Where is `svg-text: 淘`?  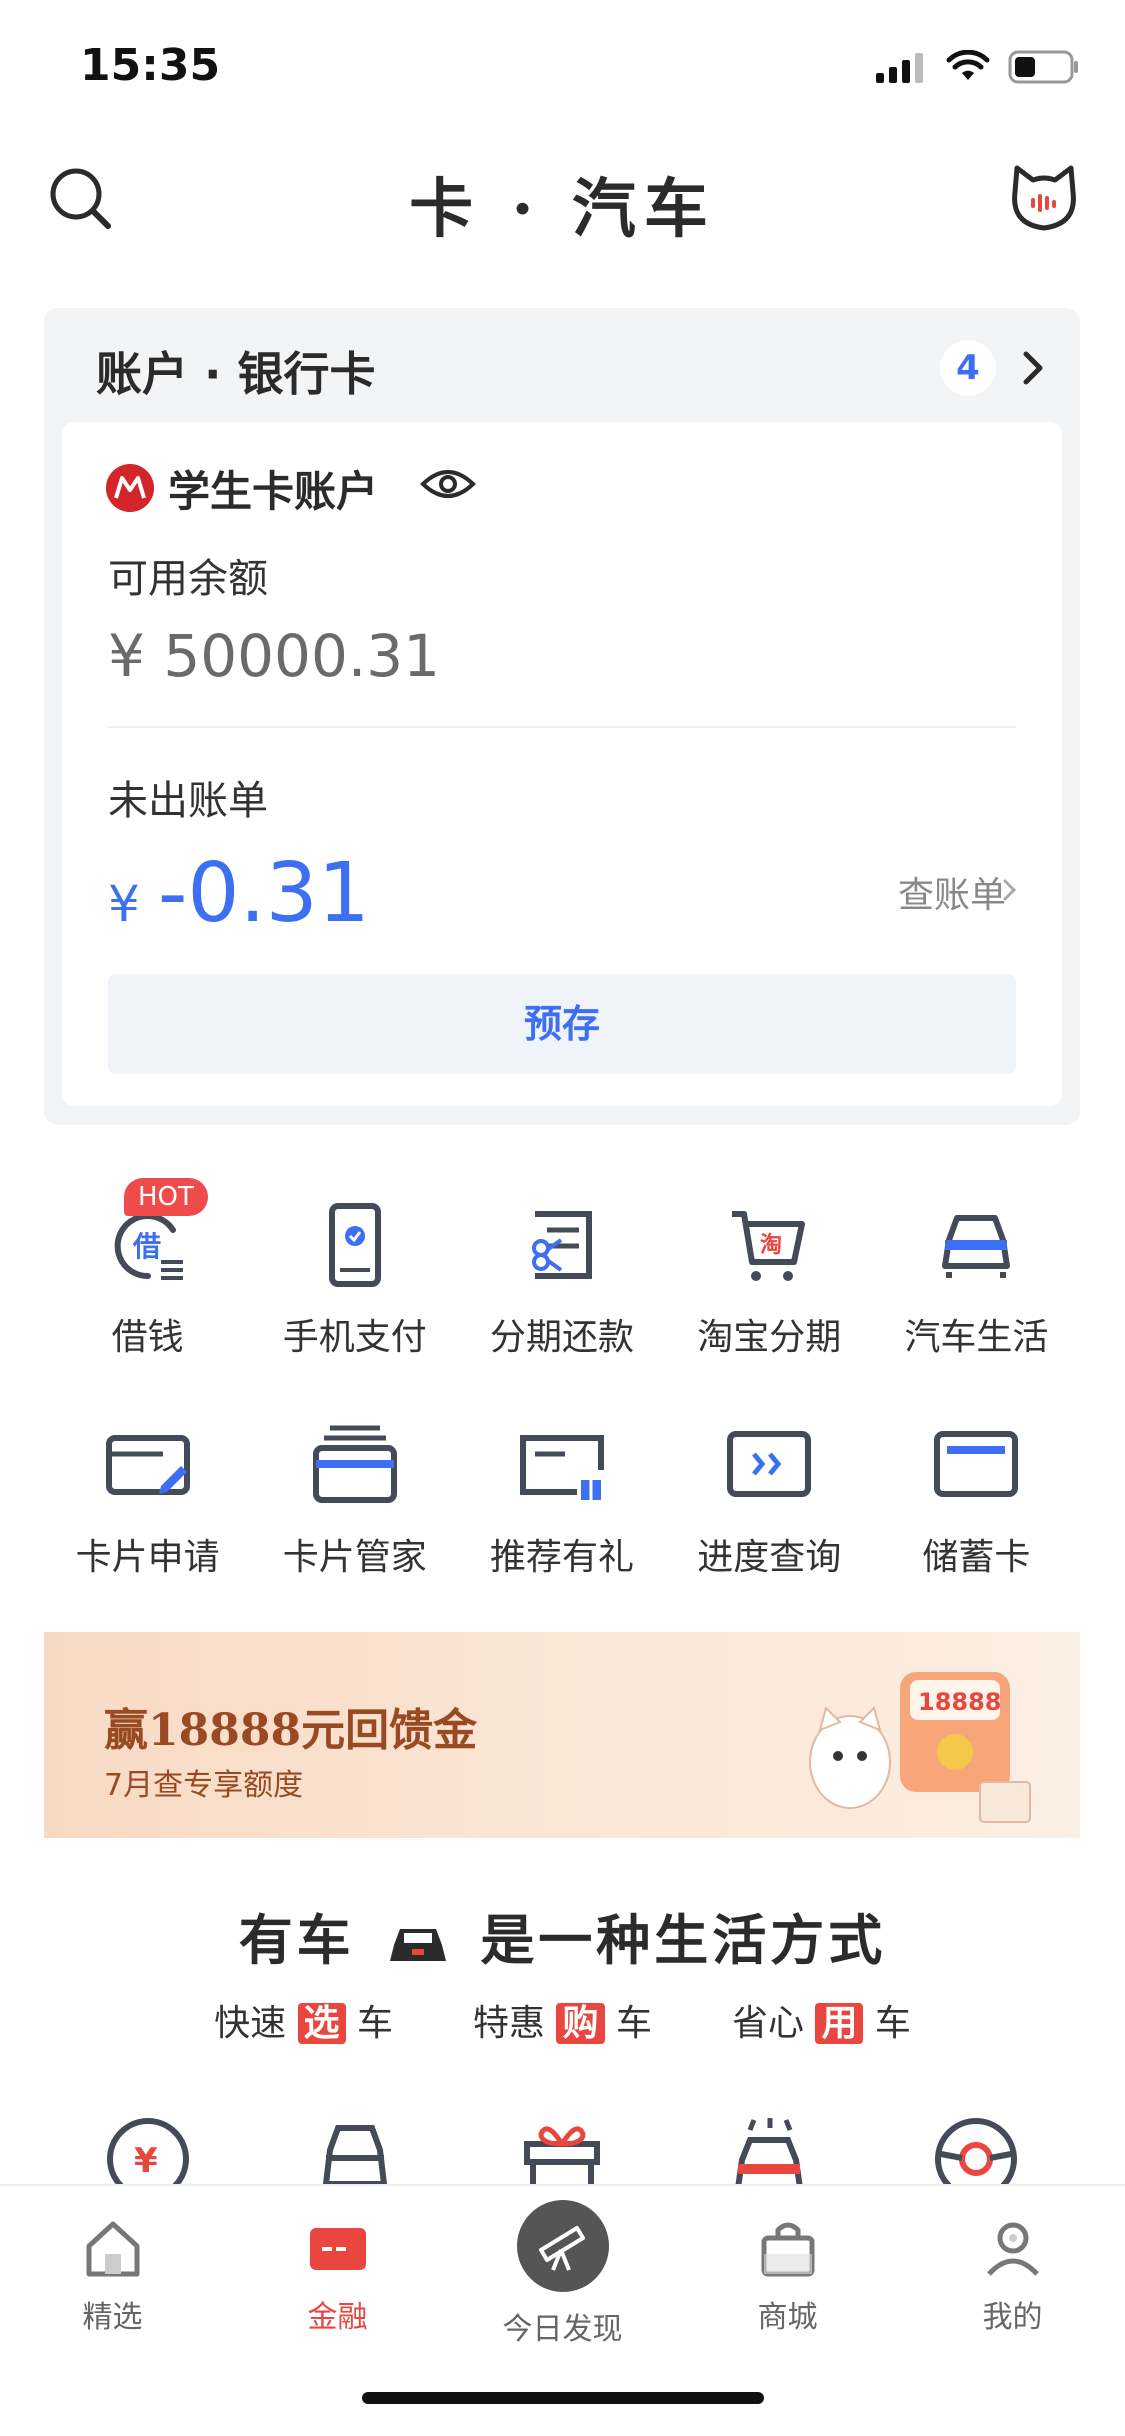
svg-text: 淘 is located at coordinates (771, 1245).